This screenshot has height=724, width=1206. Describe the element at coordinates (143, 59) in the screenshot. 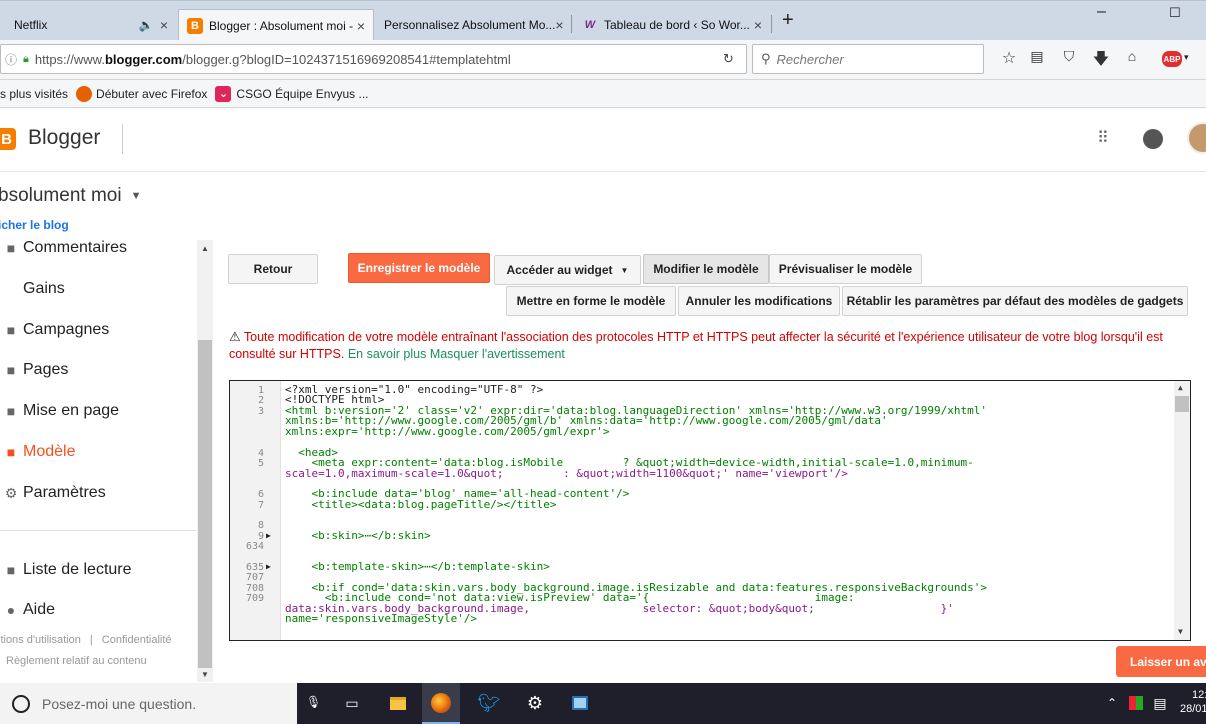

I see `url-domain: blogger.com` at that location.